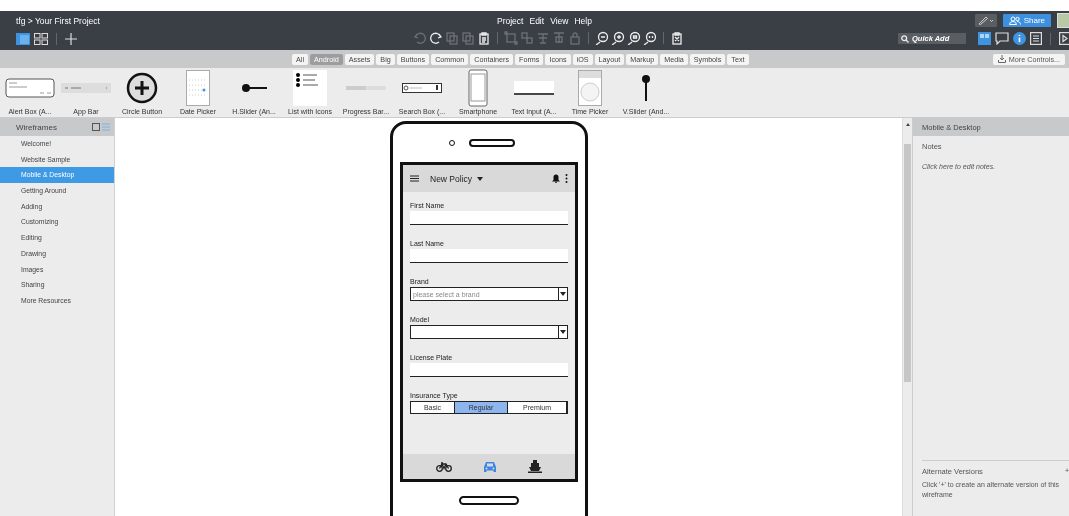 This screenshot has height=516, width=1069. What do you see at coordinates (310, 88) in the screenshot?
I see `list-thumbnail` at bounding box center [310, 88].